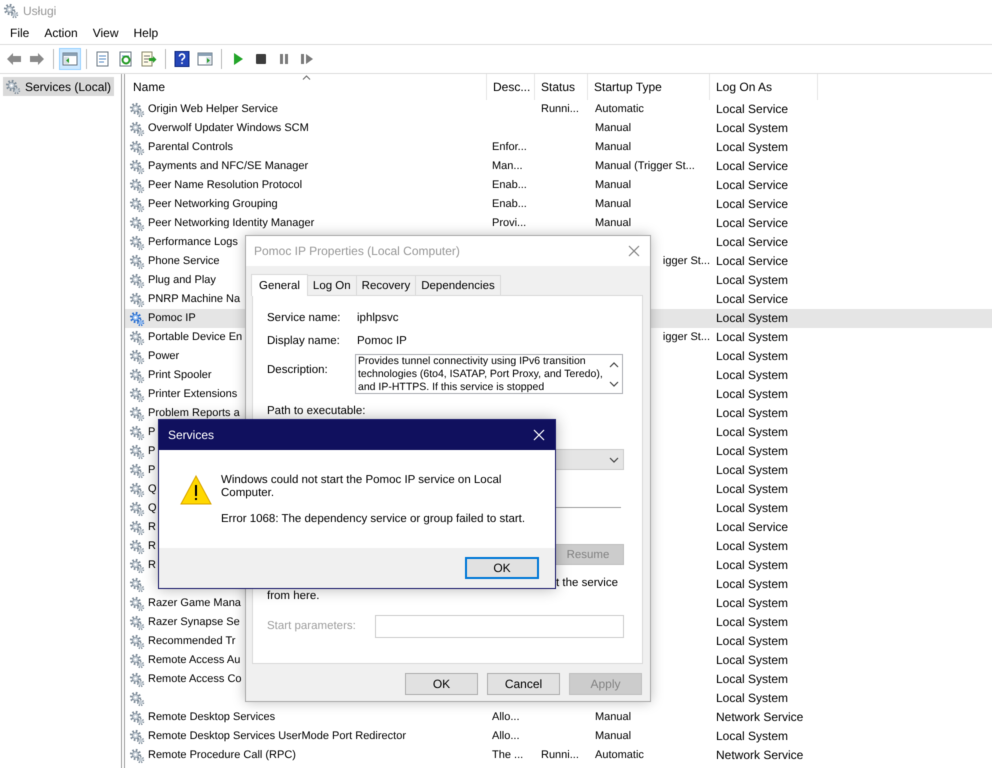 Image resolution: width=992 pixels, height=768 pixels. What do you see at coordinates (191, 435) in the screenshot?
I see `dialog-title: Services` at bounding box center [191, 435].